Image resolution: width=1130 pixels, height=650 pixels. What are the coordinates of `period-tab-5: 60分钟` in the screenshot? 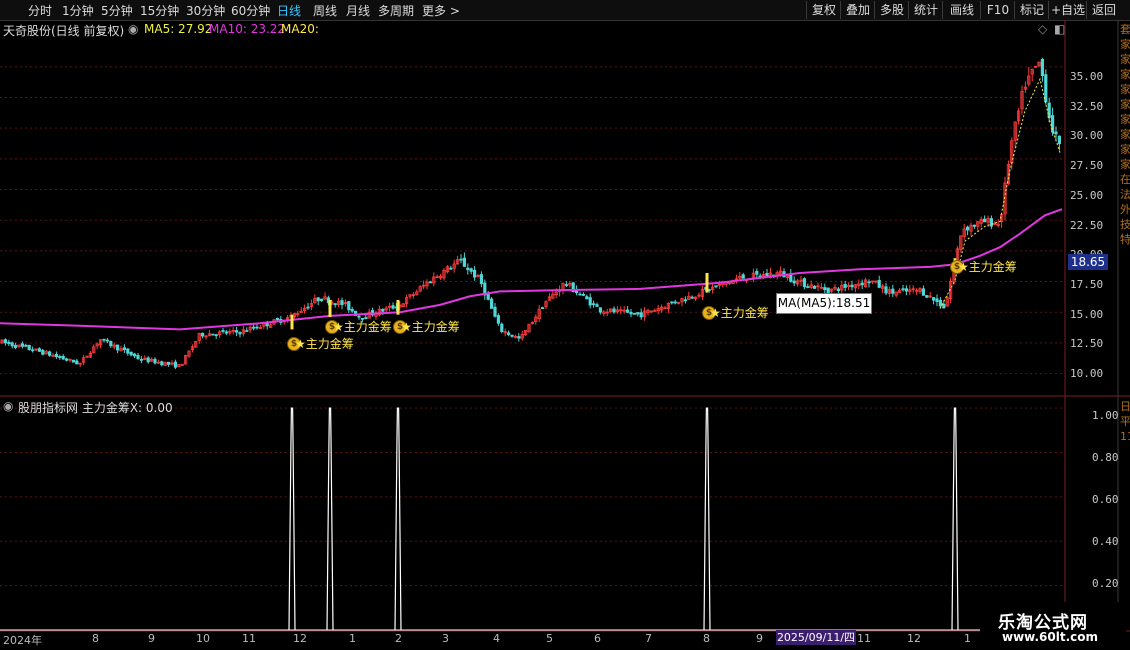 It's located at (250, 10).